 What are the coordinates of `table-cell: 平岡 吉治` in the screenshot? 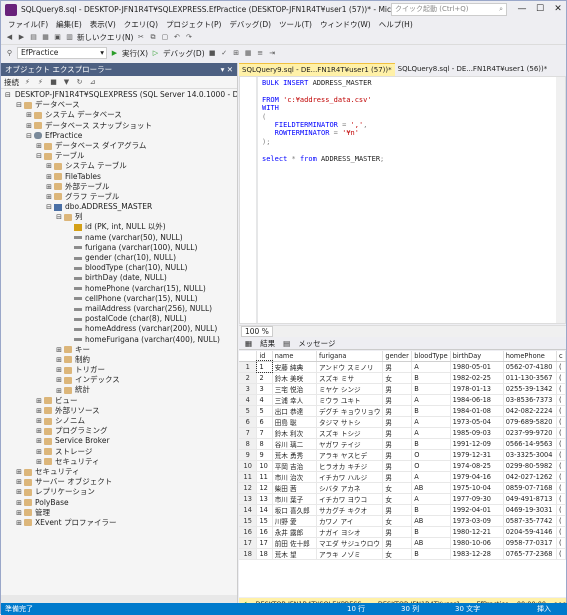 It's located at (294, 466).